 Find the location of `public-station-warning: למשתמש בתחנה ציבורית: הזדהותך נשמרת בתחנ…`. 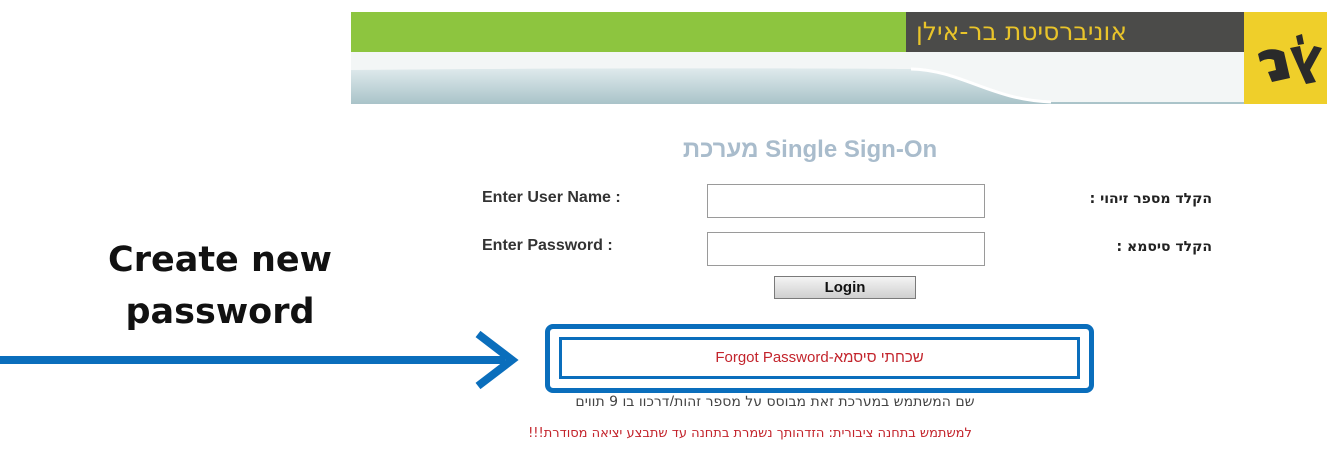

public-station-warning: למשתמש בתחנה ציבורית: הזדהותך נשמרת בתחנ… is located at coordinates (750, 433).